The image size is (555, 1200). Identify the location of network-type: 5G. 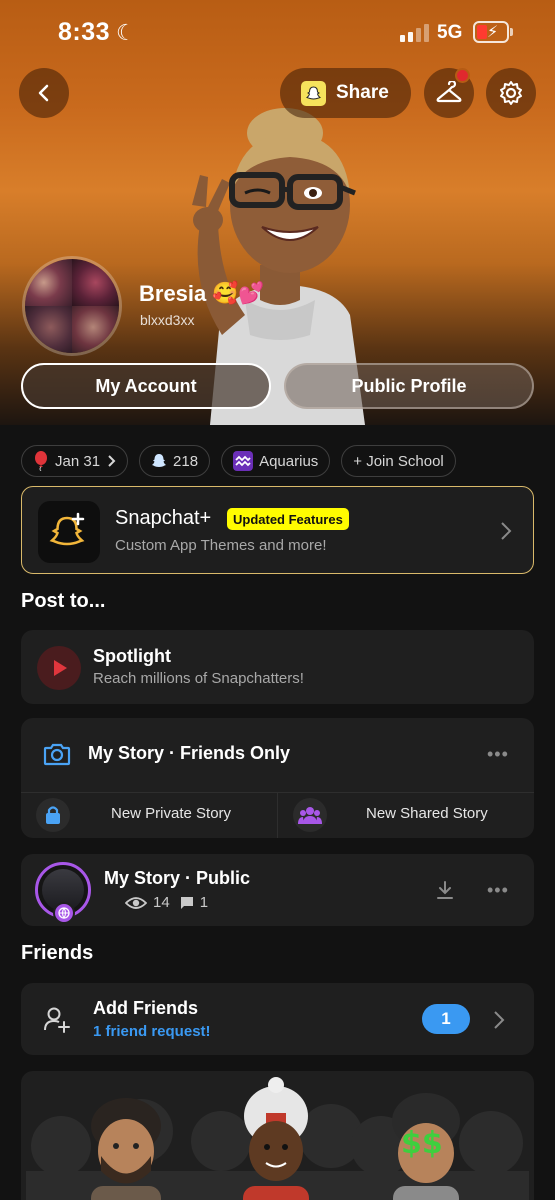
(450, 32).